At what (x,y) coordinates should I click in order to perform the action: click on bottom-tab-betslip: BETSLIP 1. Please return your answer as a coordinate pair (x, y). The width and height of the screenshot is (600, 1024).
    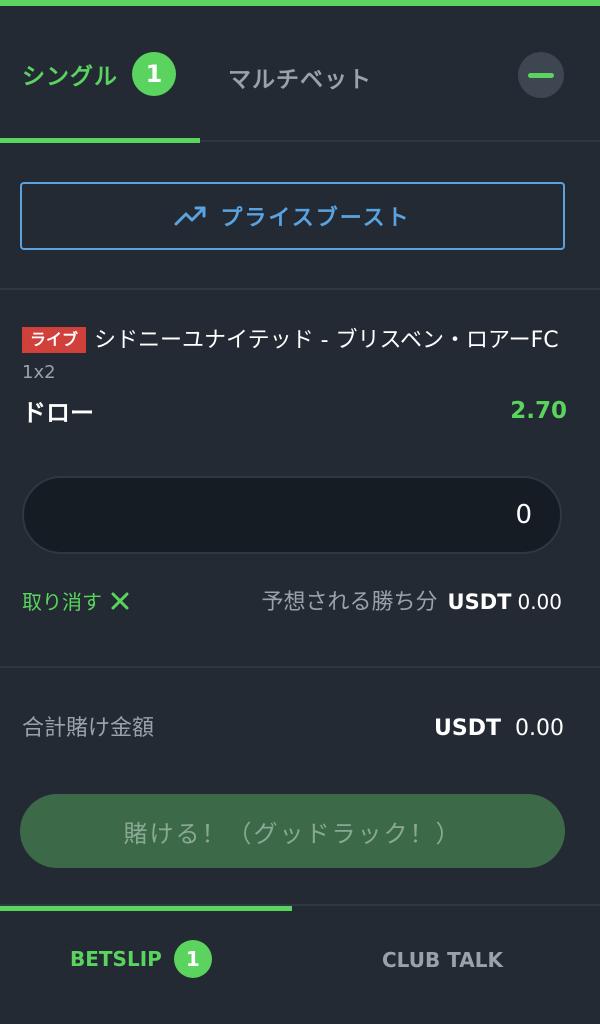
    Looking at the image, I should click on (141, 959).